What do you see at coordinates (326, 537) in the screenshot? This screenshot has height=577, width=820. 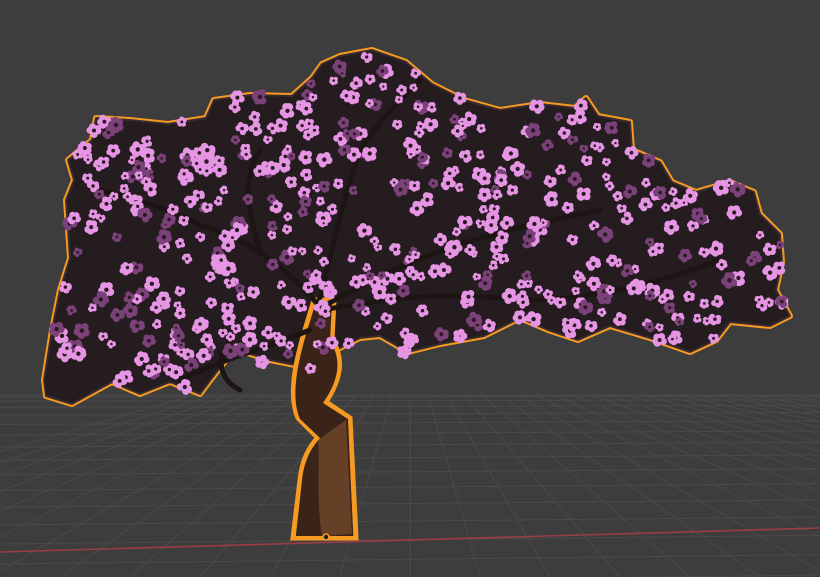 I see `origin-point-icon` at bounding box center [326, 537].